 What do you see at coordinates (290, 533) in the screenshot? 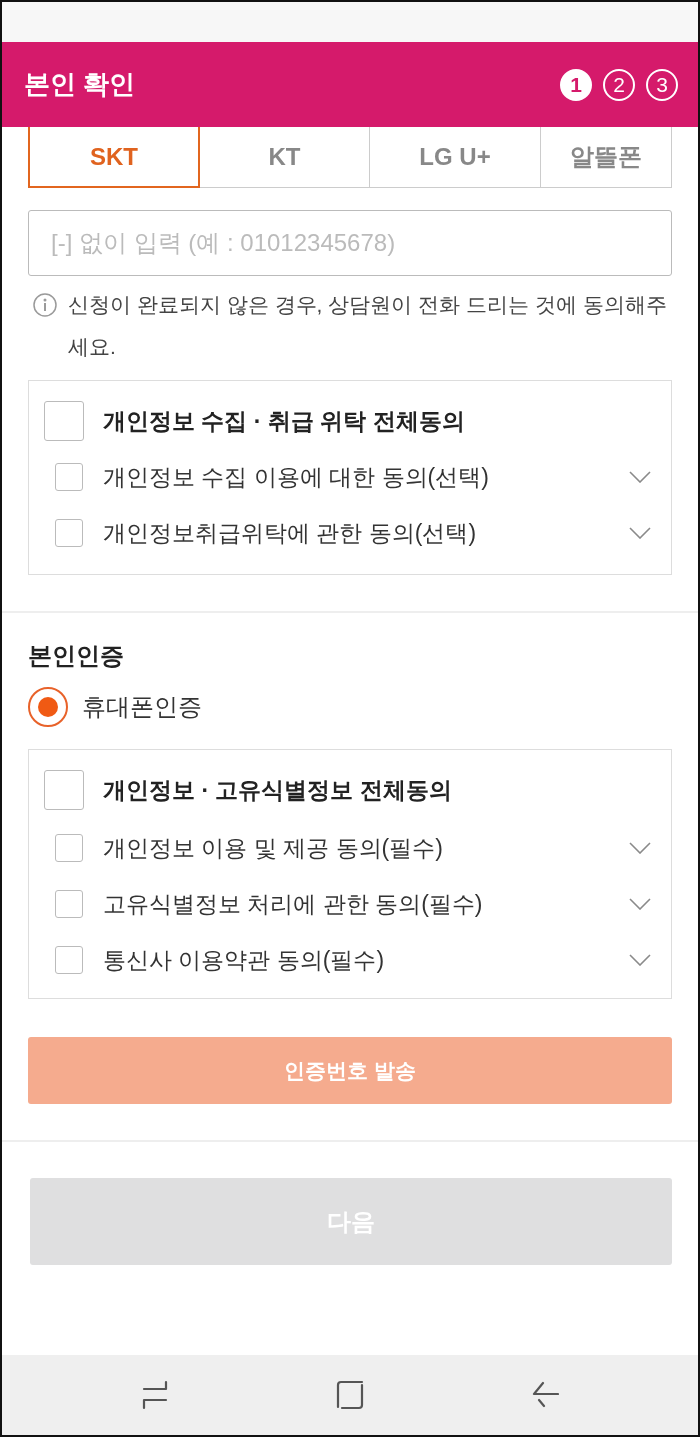
I see `consent-item-label: 개인정보취급위탁에 관한 동의(선택)` at bounding box center [290, 533].